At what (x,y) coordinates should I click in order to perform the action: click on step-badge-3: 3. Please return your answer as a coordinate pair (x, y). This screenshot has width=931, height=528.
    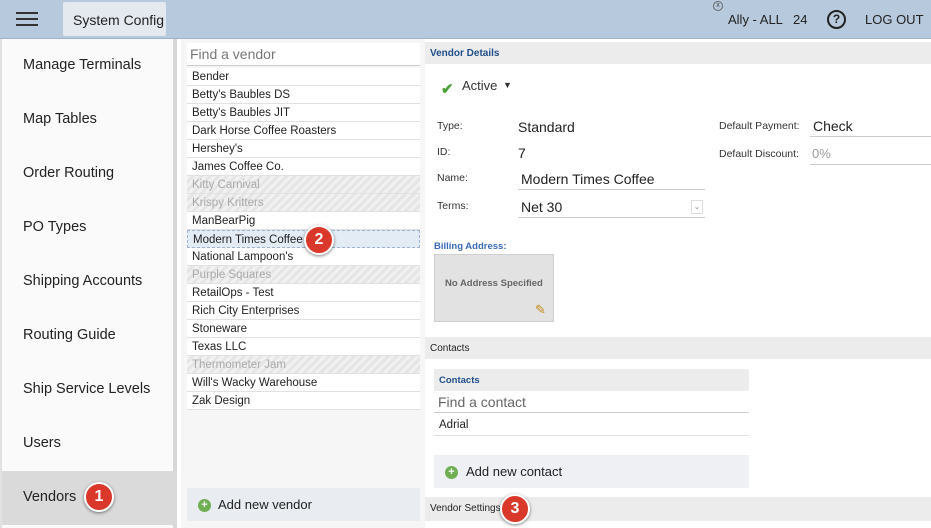
    Looking at the image, I should click on (515, 509).